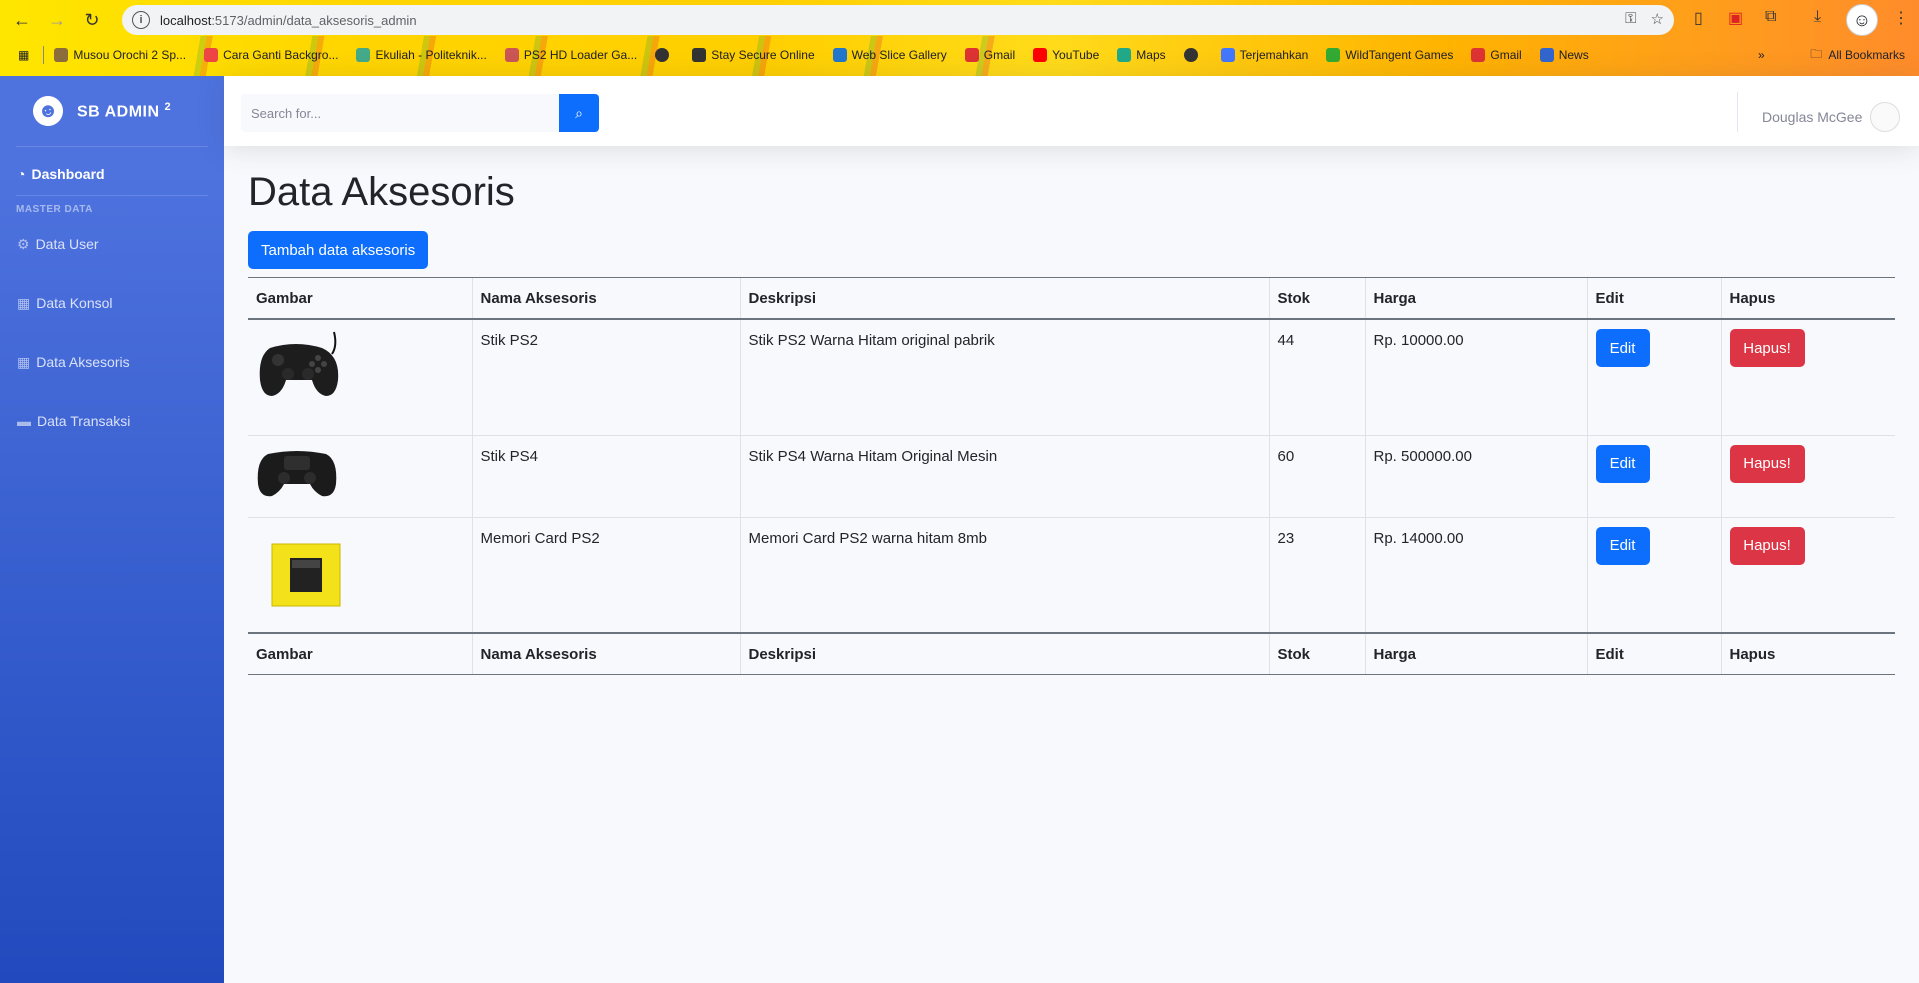  What do you see at coordinates (1564, 55) in the screenshot?
I see `bookmark-item: News` at bounding box center [1564, 55].